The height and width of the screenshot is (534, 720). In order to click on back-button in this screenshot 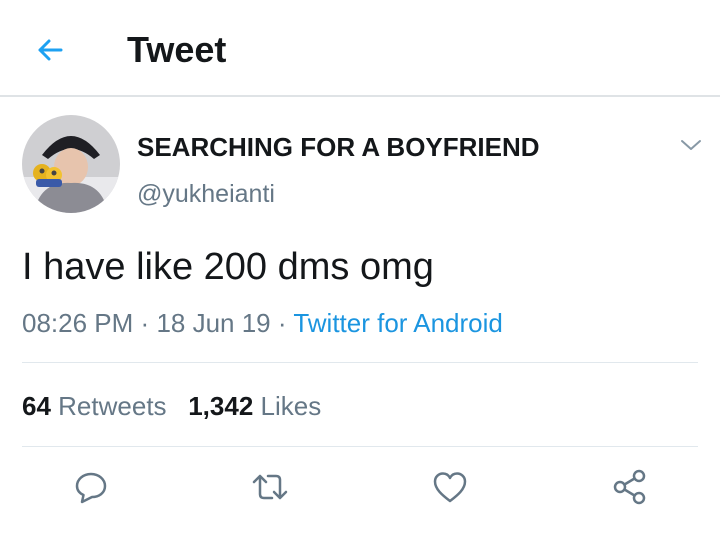, I will do `click(50, 50)`.